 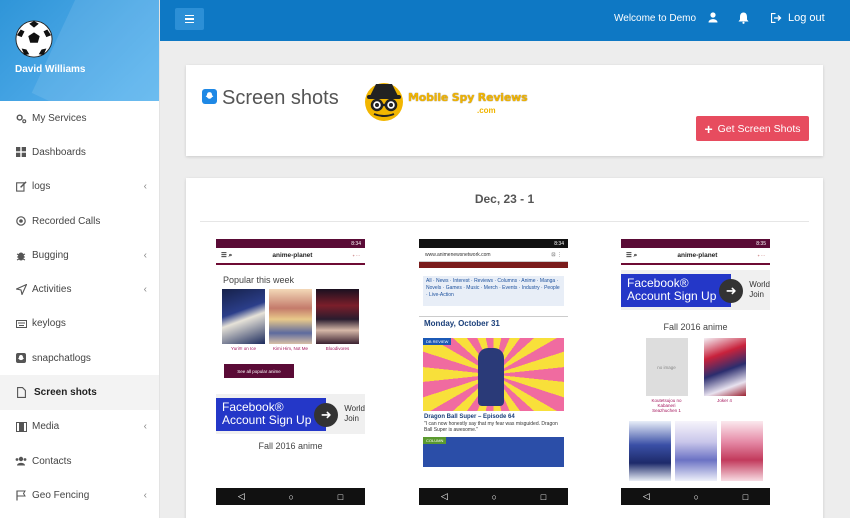 I want to click on status-time: 8:34, so click(x=559, y=243).